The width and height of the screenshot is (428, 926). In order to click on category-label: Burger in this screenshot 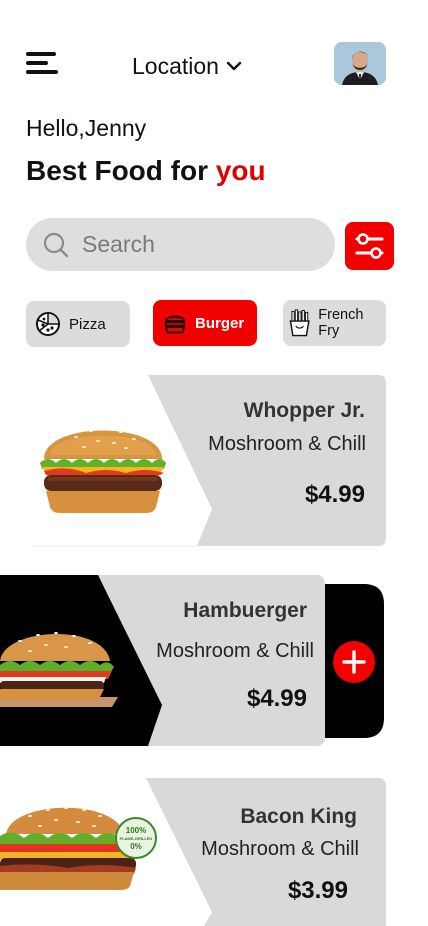, I will do `click(220, 323)`.